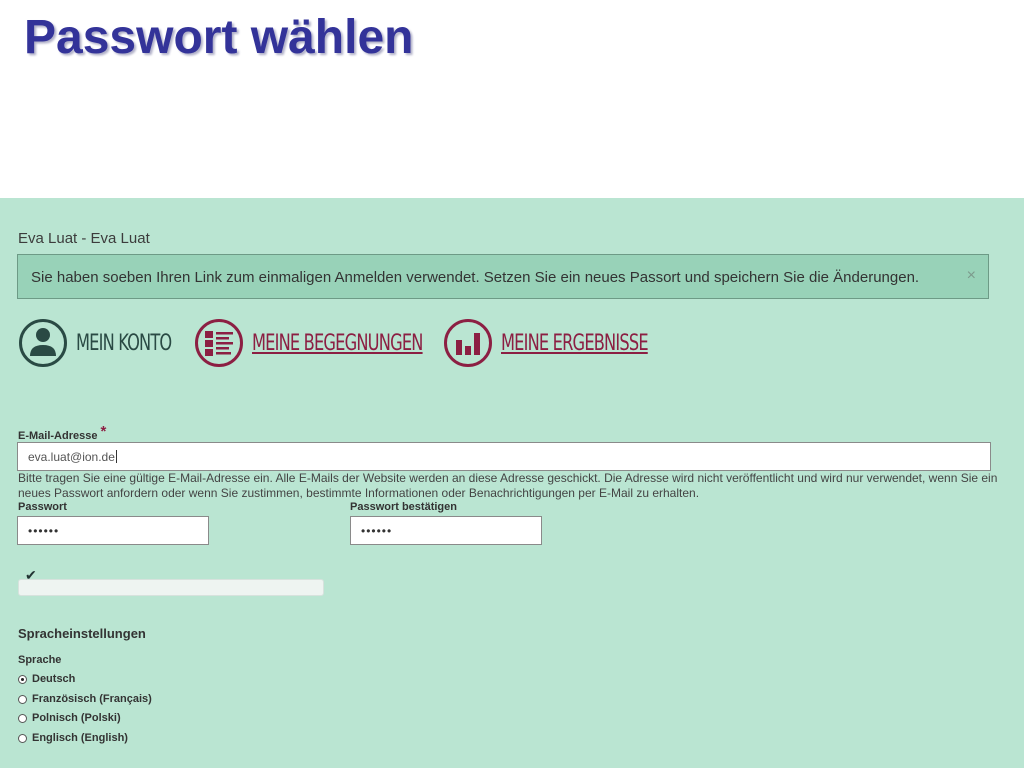  I want to click on user-name-line: Eva Luat - Eva Luat, so click(84, 238).